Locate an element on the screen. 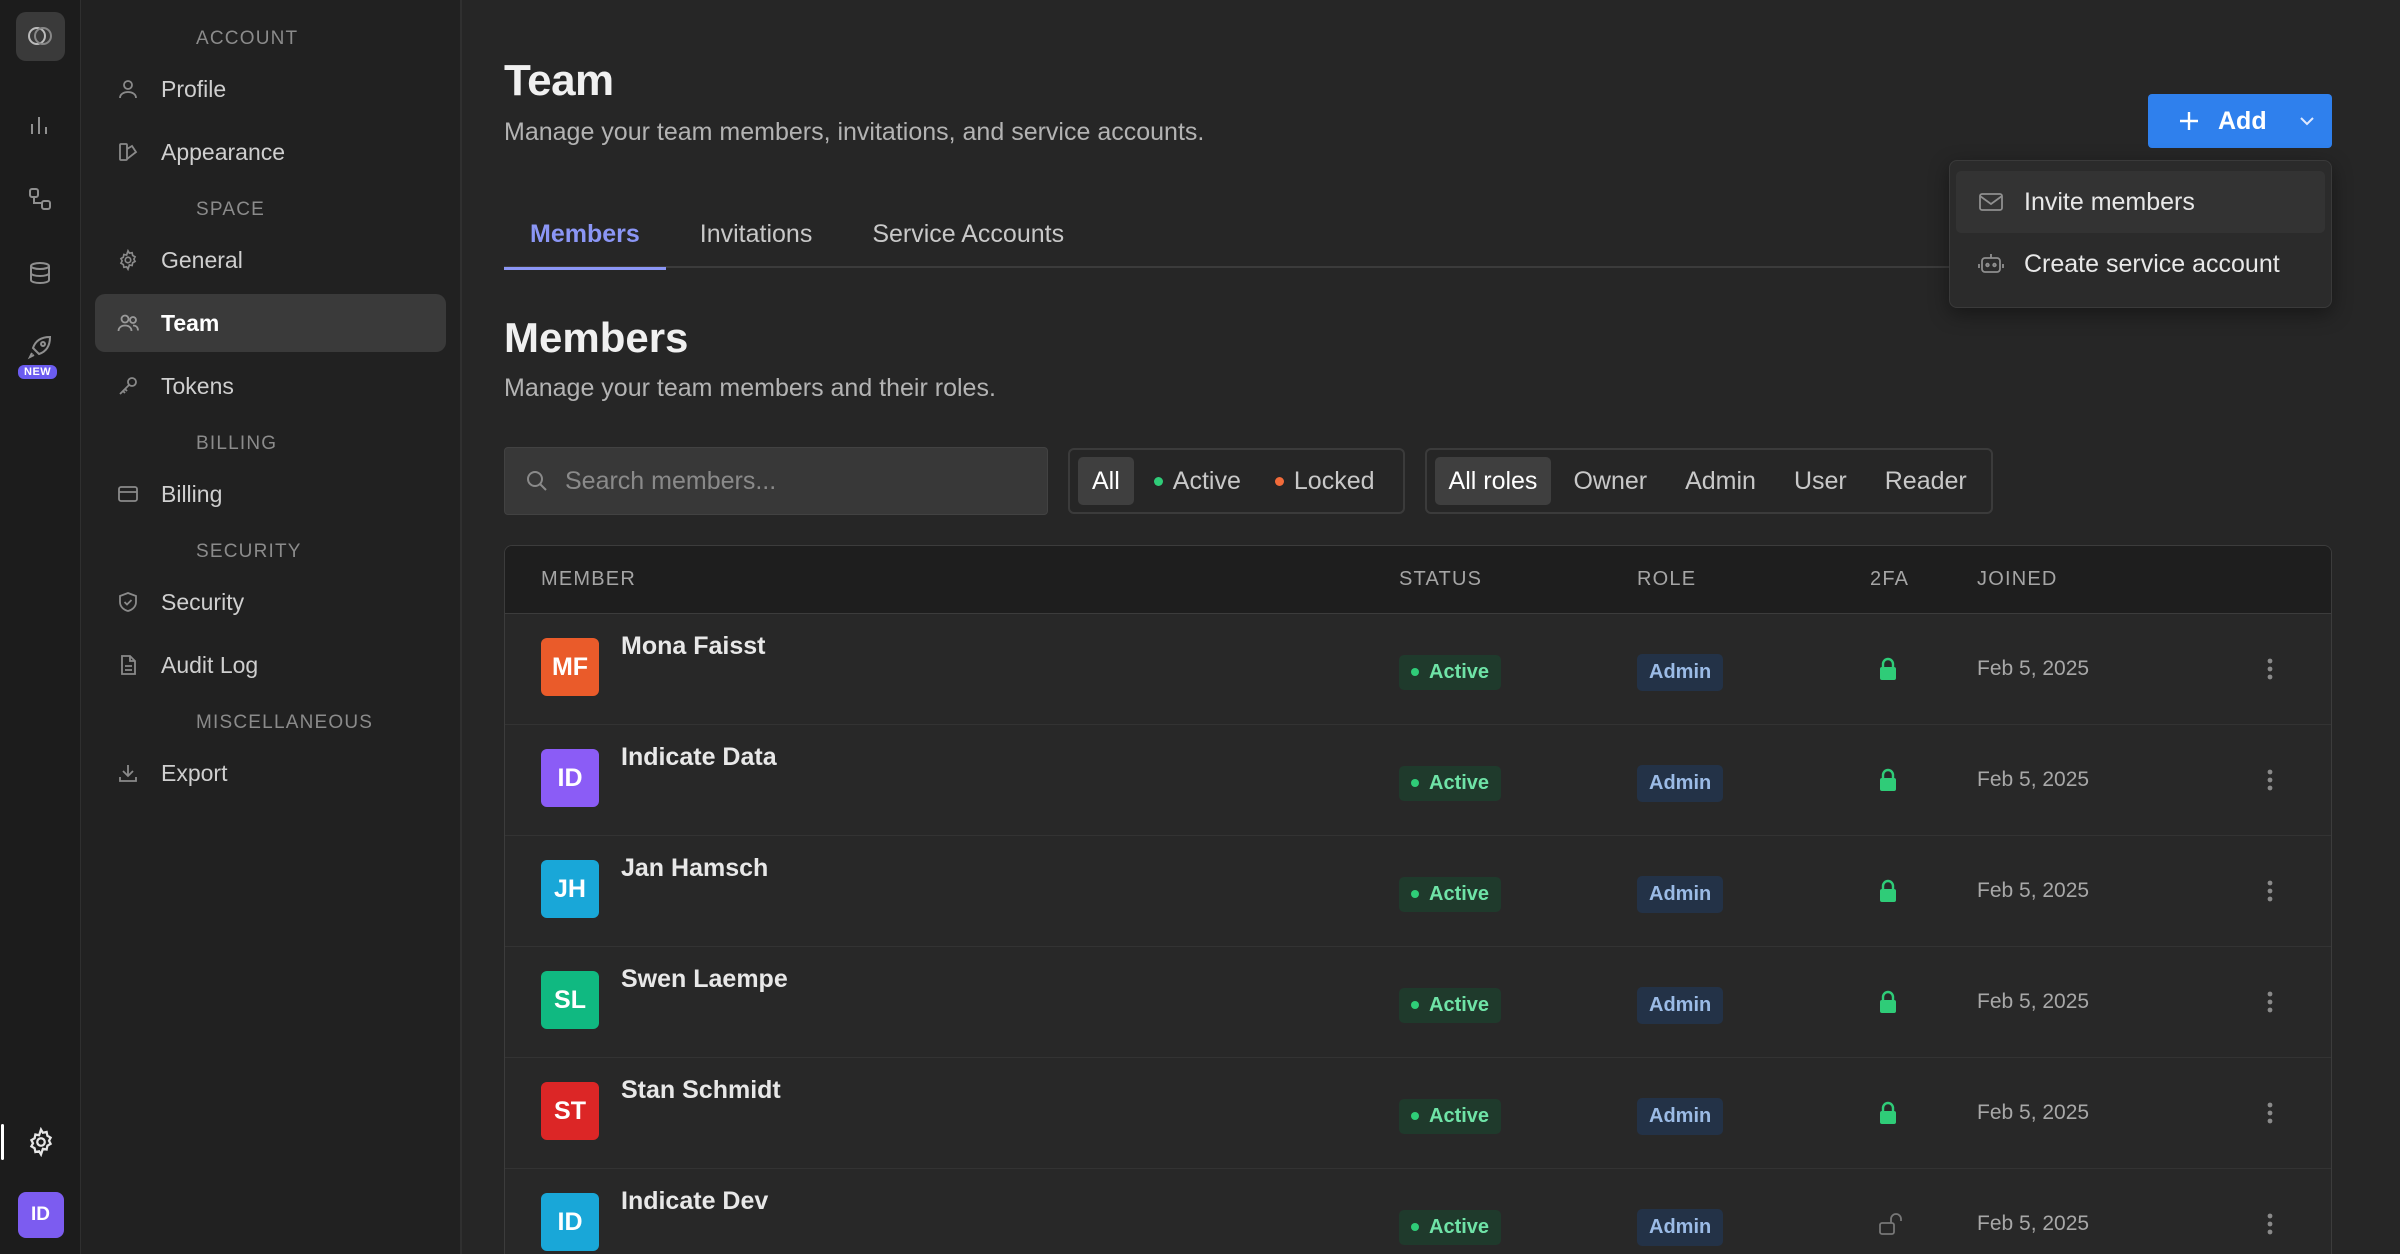  sidebar-item-label: Tokens is located at coordinates (197, 385).